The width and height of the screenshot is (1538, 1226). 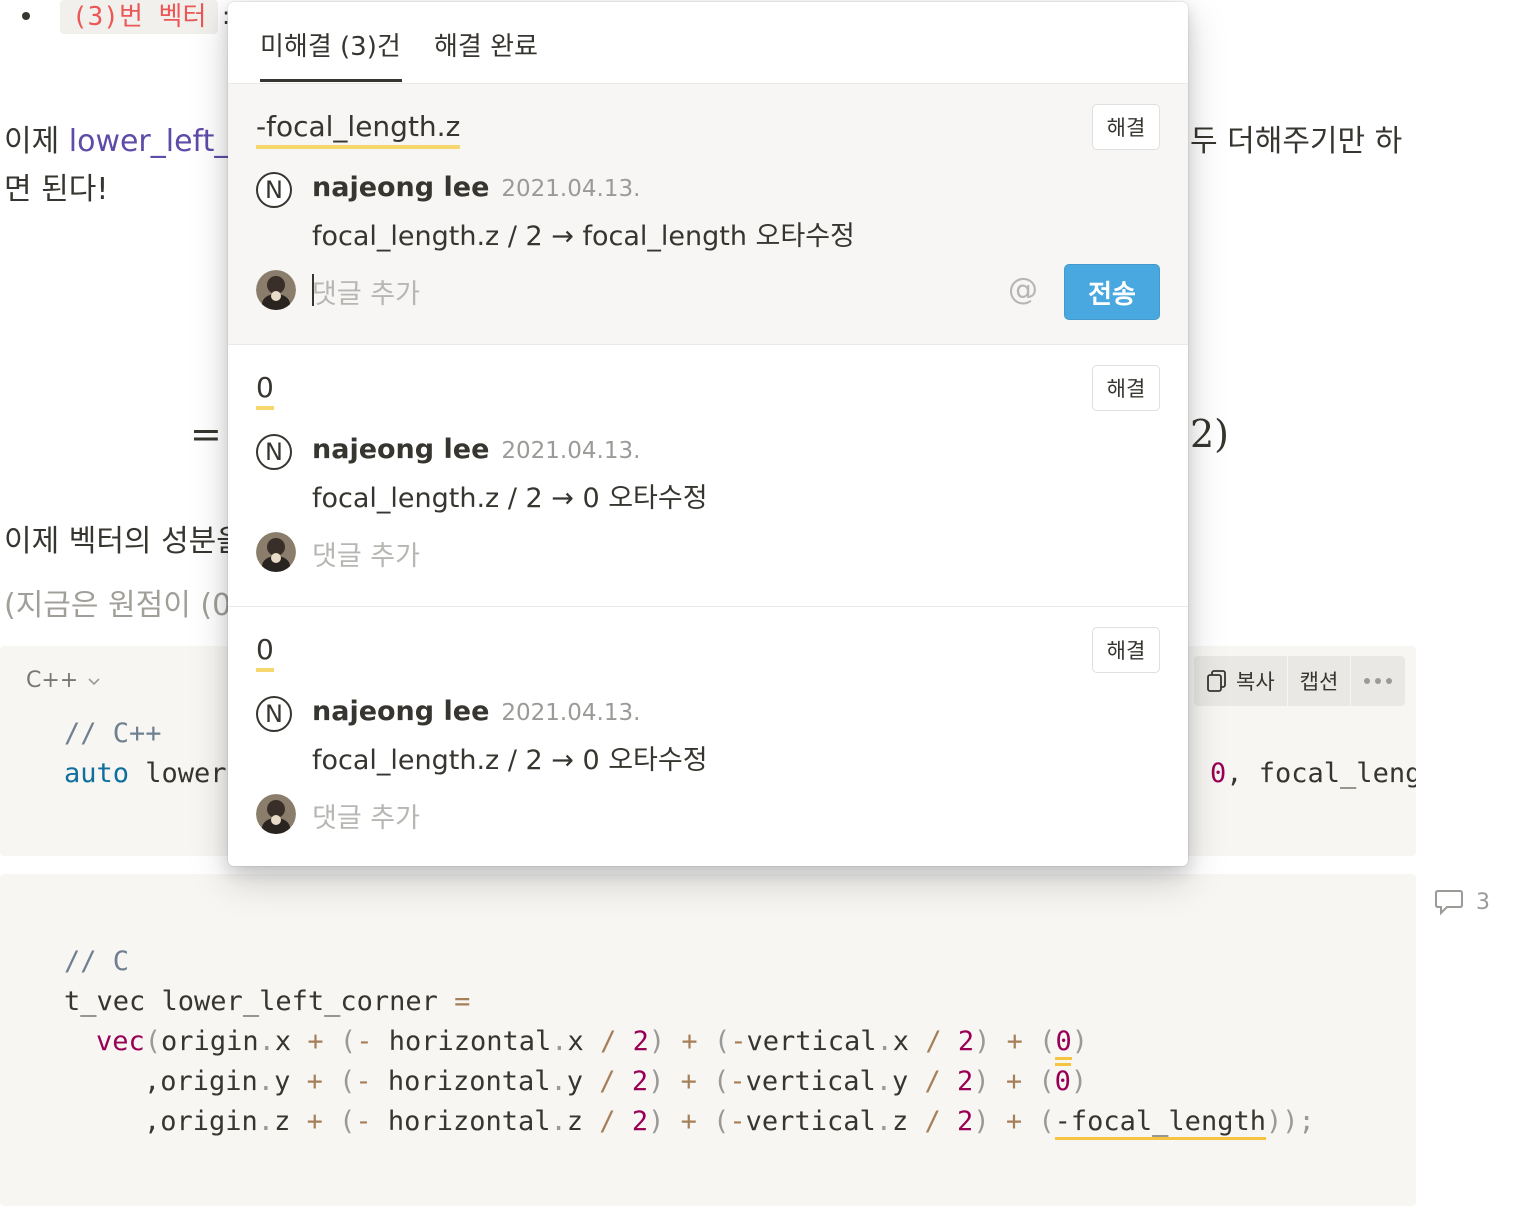 I want to click on paragraph-line: 이제 lower_left_, so click(x=116, y=142).